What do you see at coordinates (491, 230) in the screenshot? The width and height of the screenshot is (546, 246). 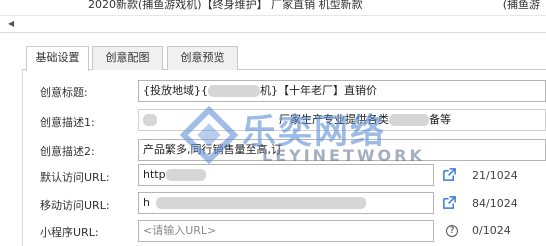 I see `mini-program-url-counter: 0/1024` at bounding box center [491, 230].